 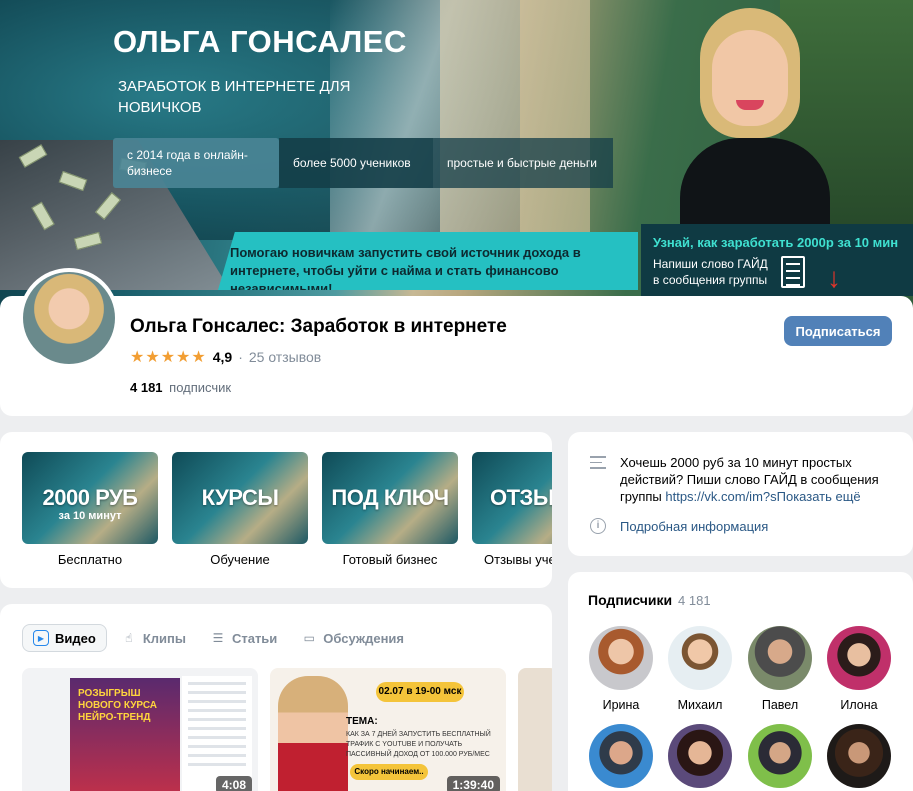 What do you see at coordinates (362, 721) in the screenshot?
I see `video-topic-label: ТЕМА:` at bounding box center [362, 721].